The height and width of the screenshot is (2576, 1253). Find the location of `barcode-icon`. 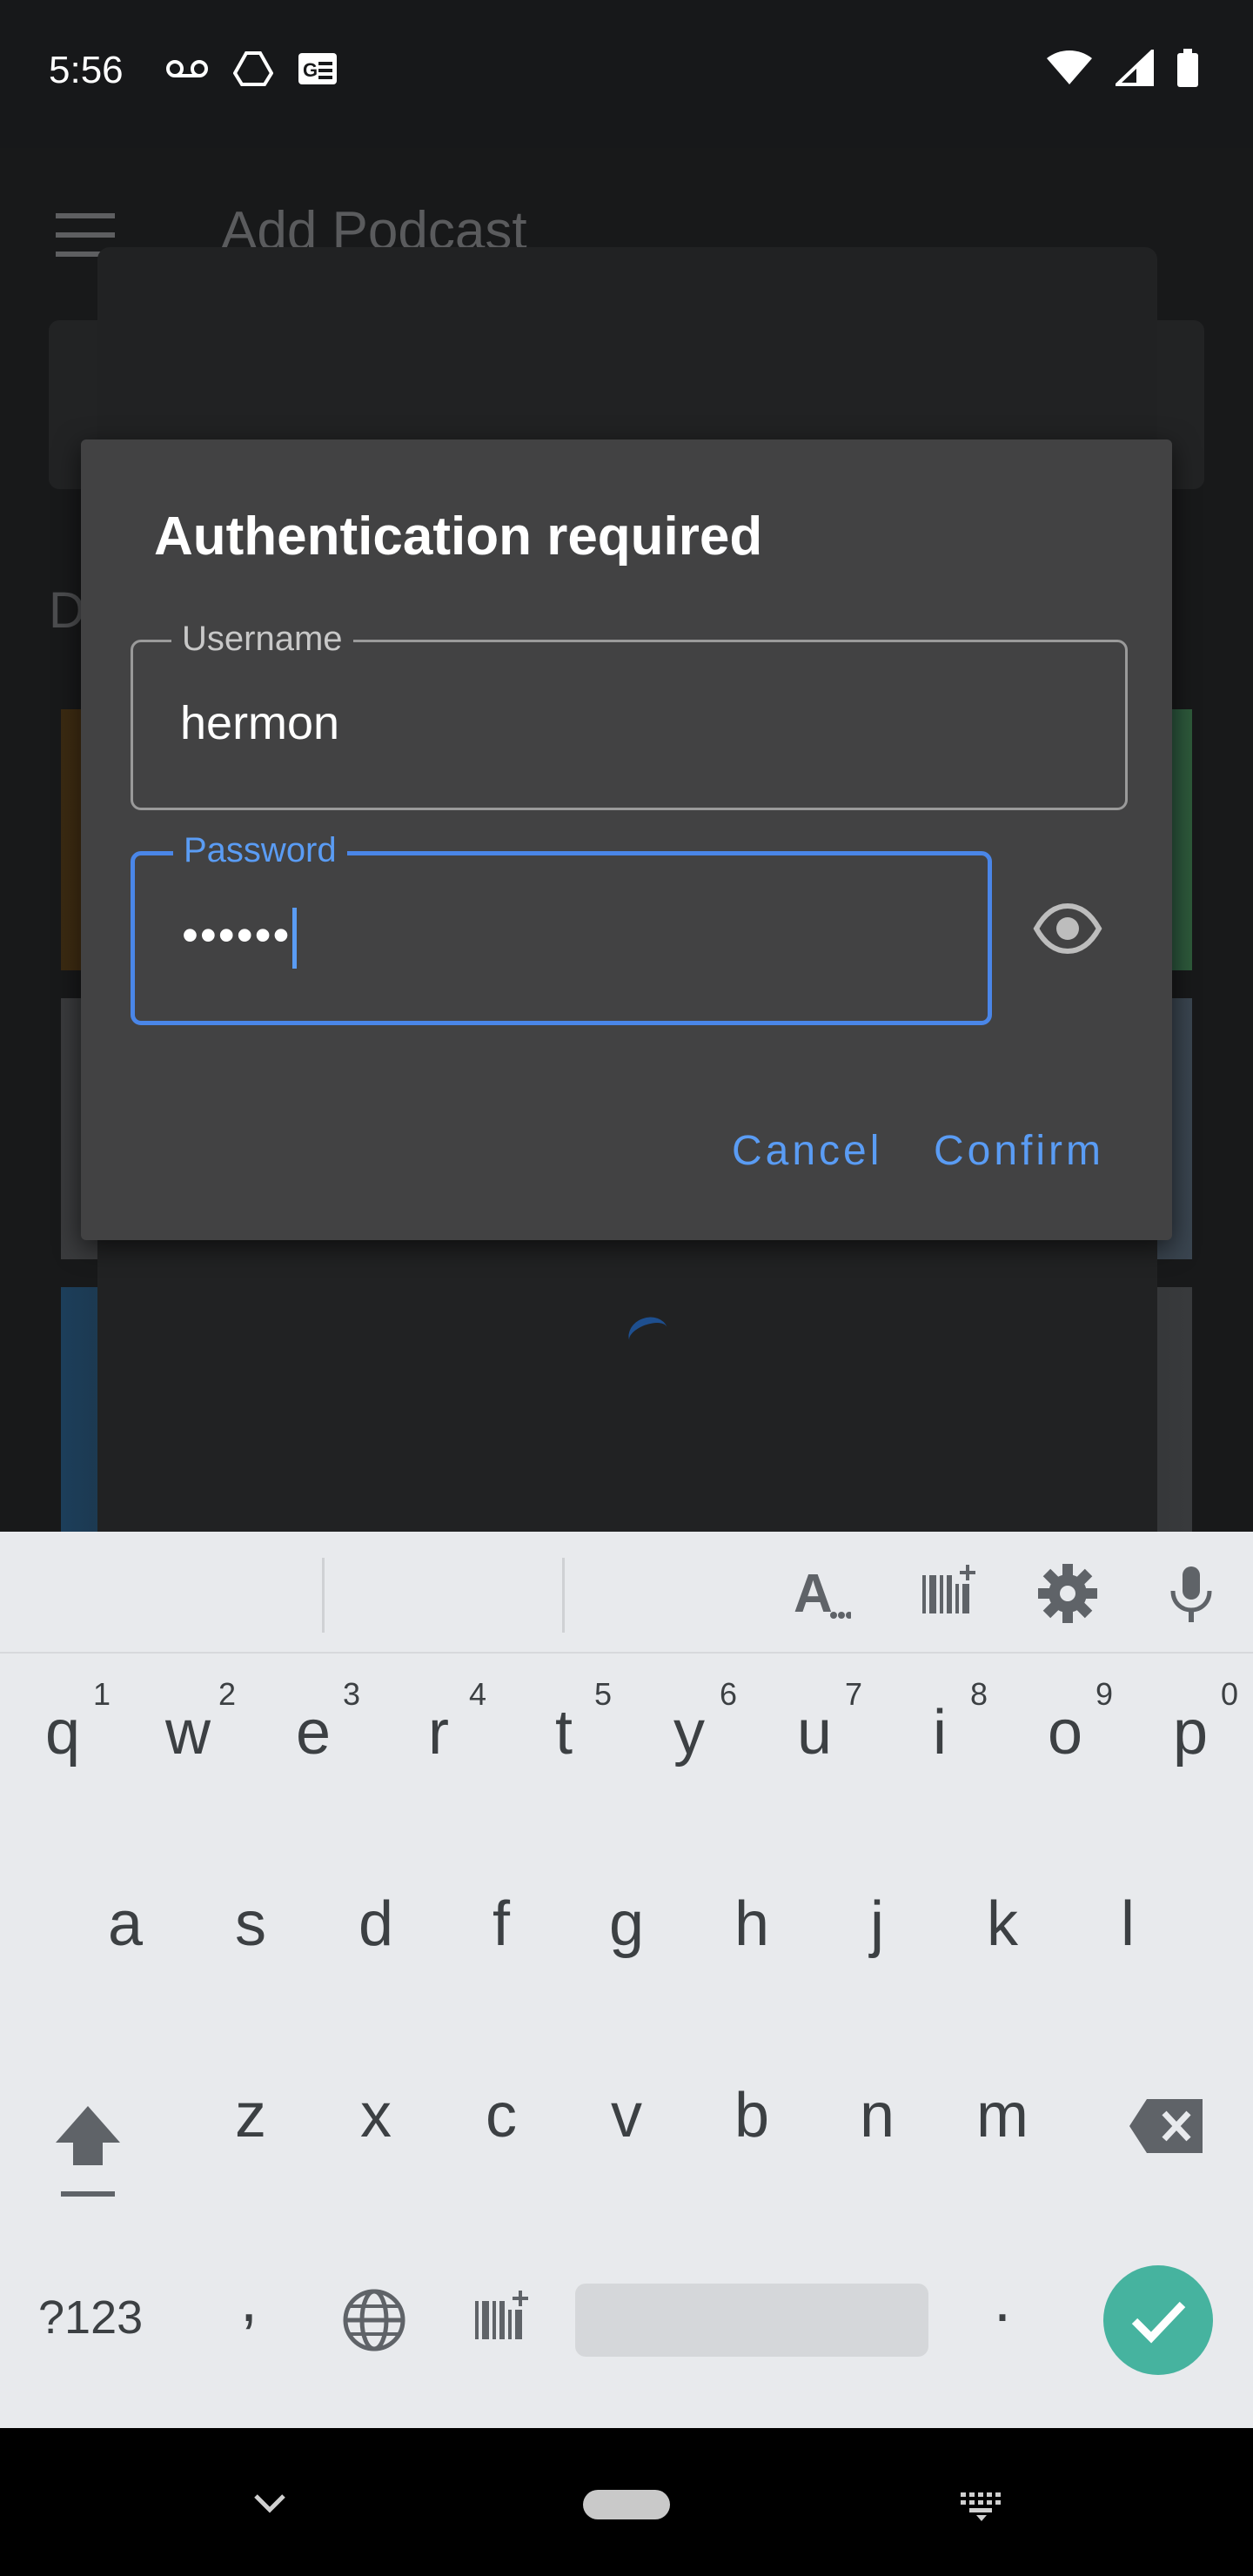

barcode-icon is located at coordinates (949, 1593).